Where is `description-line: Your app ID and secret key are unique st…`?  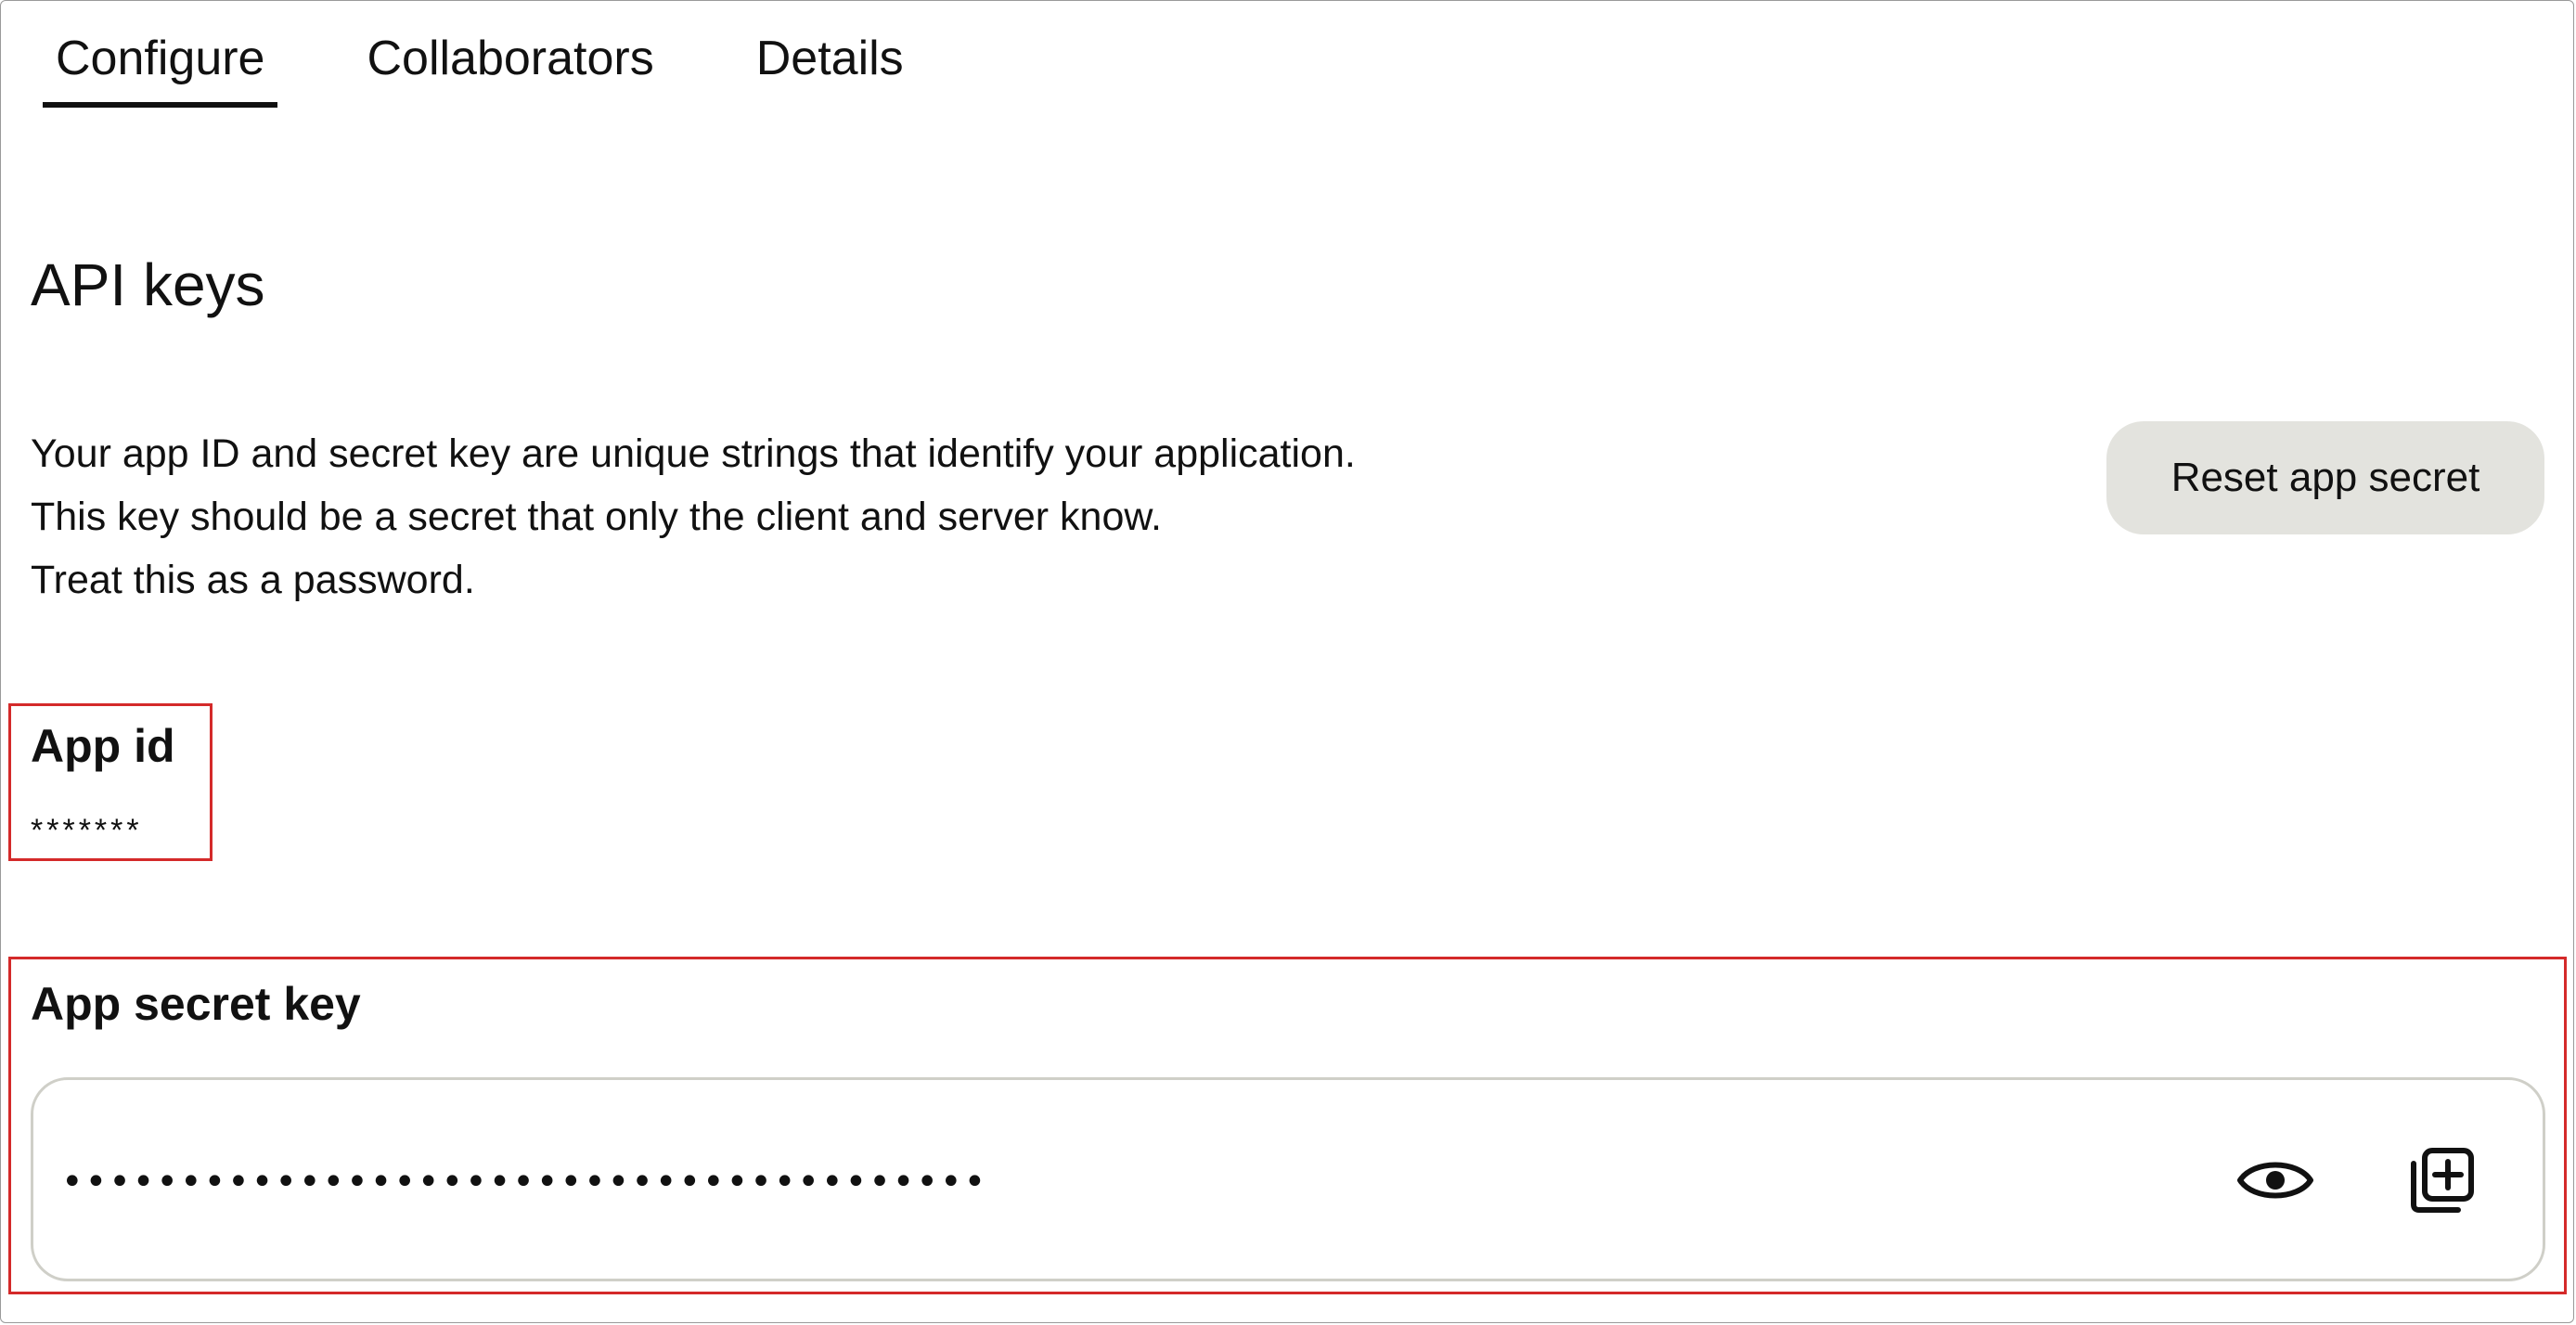 description-line: Your app ID and secret key are unique st… is located at coordinates (693, 454).